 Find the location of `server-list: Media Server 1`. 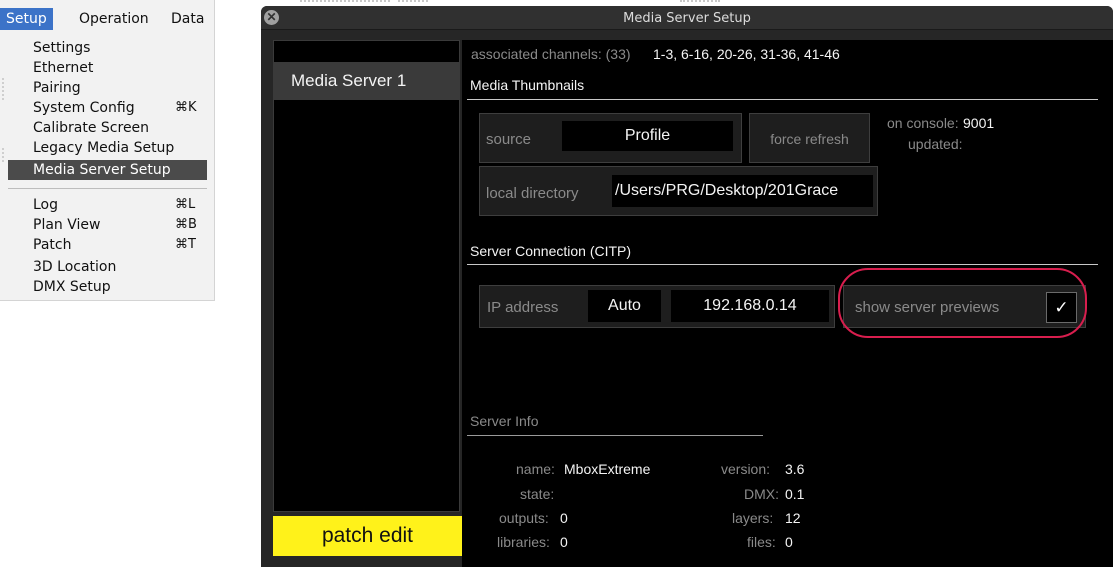

server-list: Media Server 1 is located at coordinates (366, 276).